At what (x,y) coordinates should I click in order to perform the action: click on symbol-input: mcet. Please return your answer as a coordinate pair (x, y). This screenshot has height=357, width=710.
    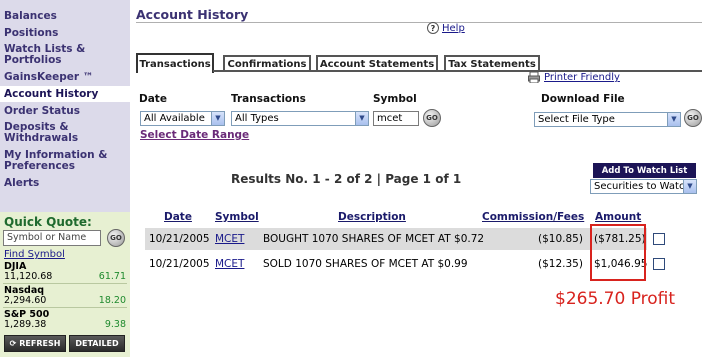
    Looking at the image, I should click on (396, 118).